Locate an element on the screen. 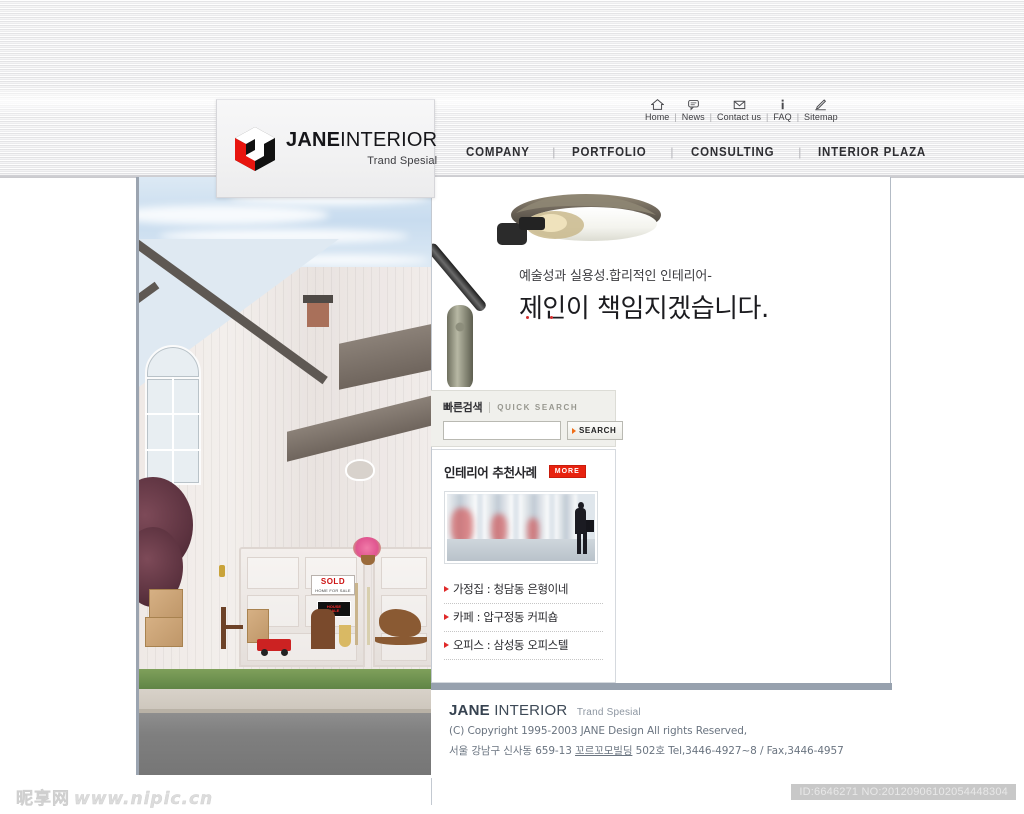 The image size is (1024, 814). hero-subline: 예술성과 실용성.합리적인 인테리어- is located at coordinates (615, 276).